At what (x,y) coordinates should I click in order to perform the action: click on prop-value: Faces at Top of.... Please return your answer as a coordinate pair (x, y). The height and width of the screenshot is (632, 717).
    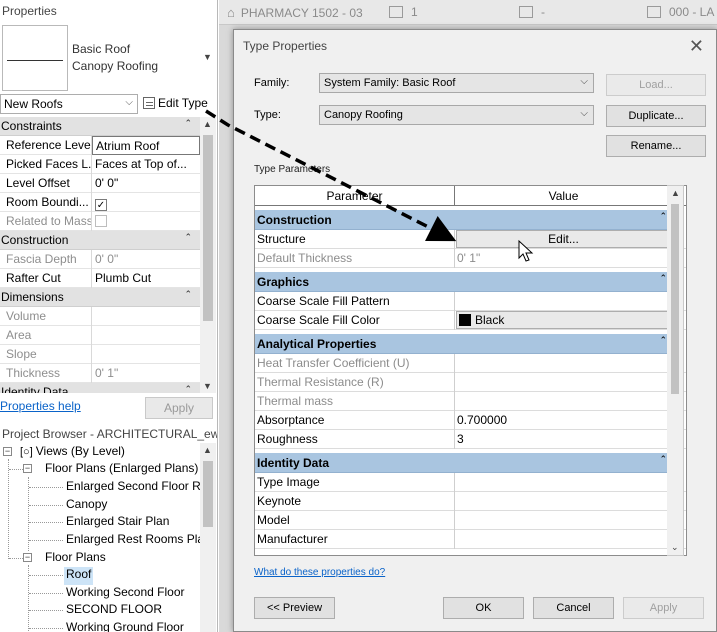
    Looking at the image, I should click on (146, 164).